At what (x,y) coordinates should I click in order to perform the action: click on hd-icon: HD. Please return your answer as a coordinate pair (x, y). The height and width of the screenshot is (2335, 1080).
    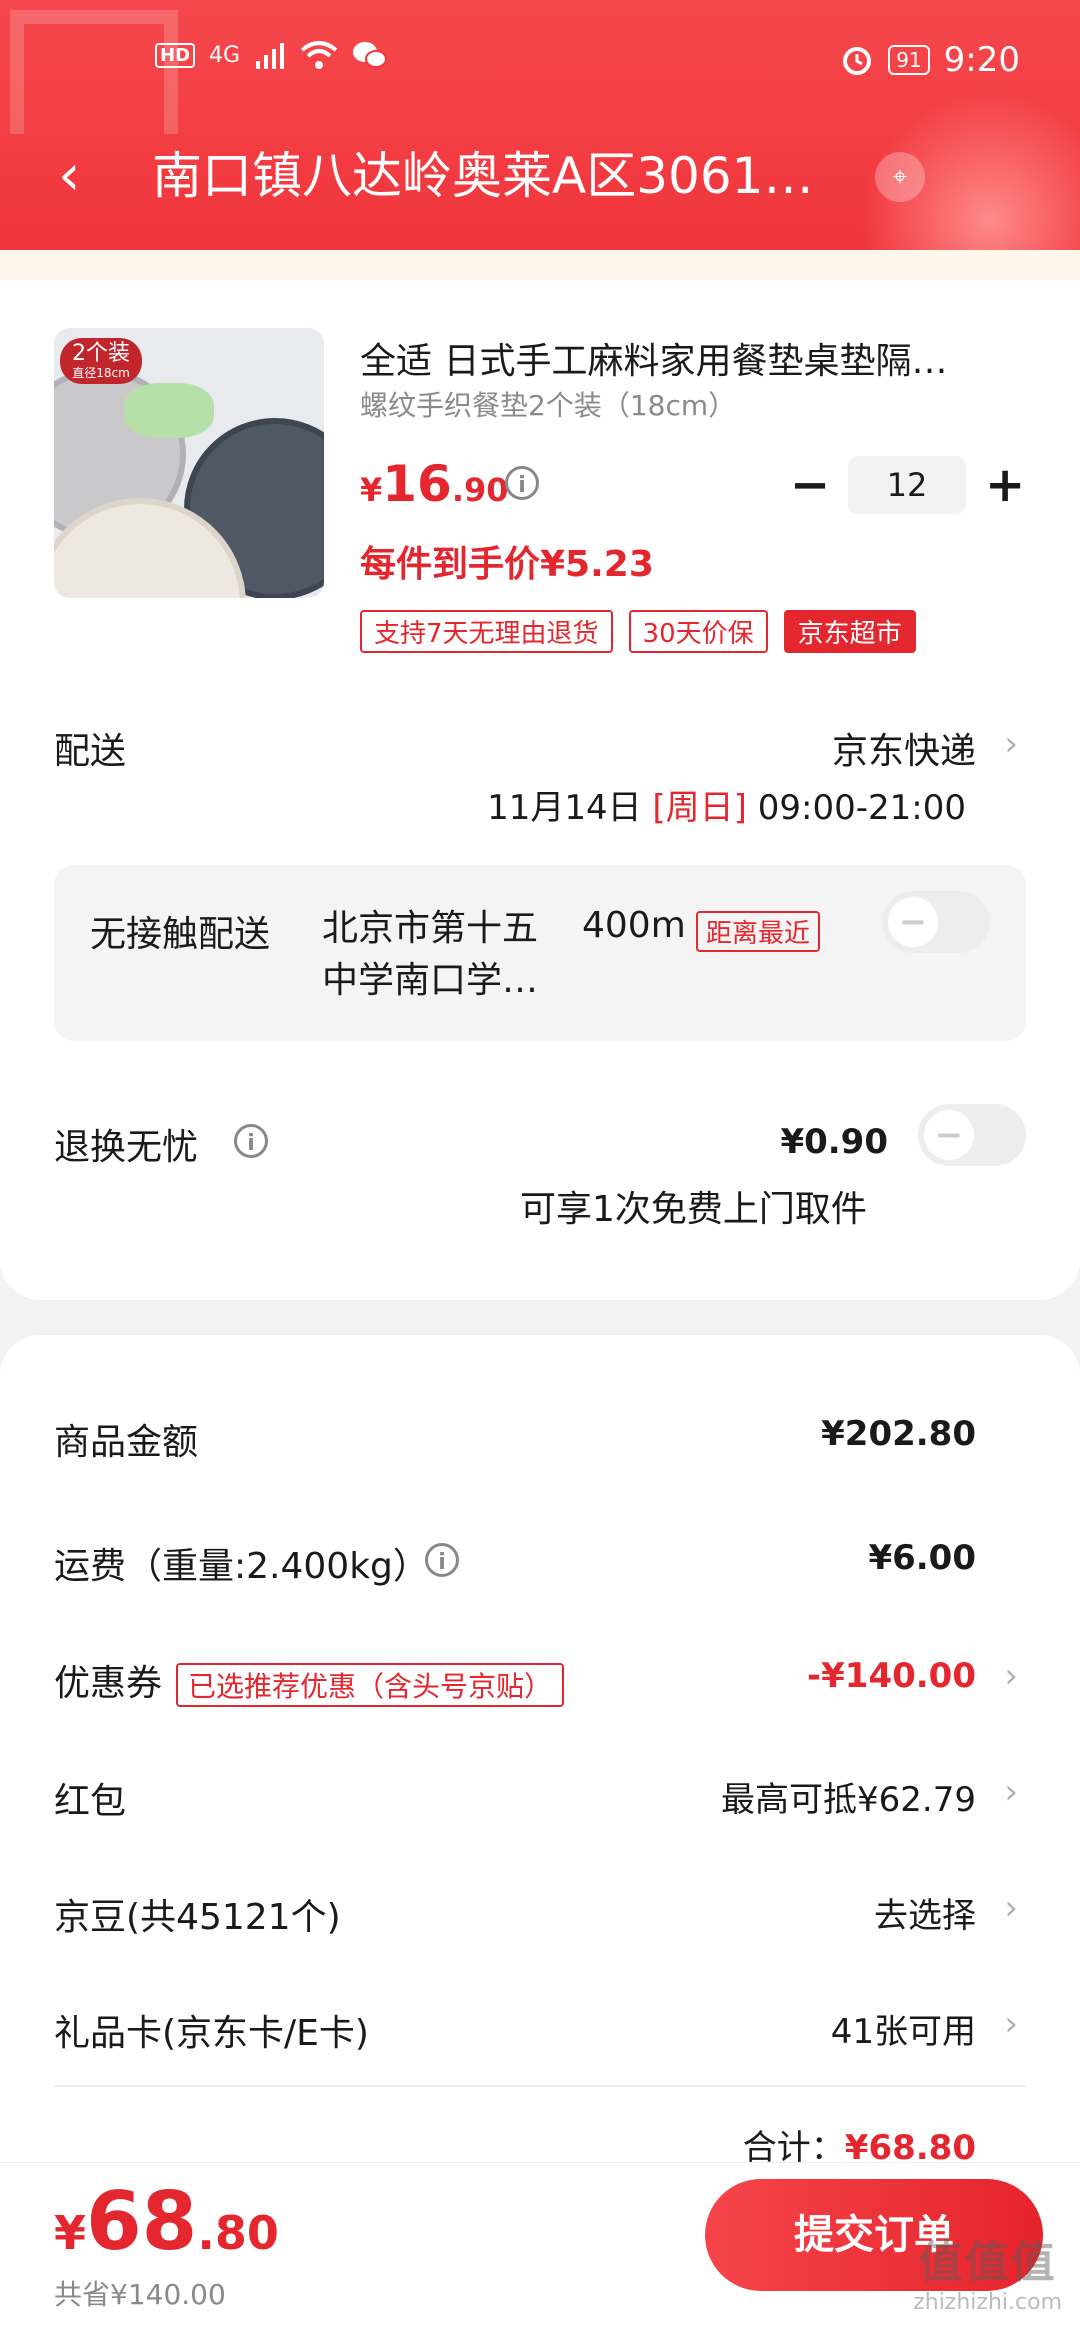
    Looking at the image, I should click on (175, 55).